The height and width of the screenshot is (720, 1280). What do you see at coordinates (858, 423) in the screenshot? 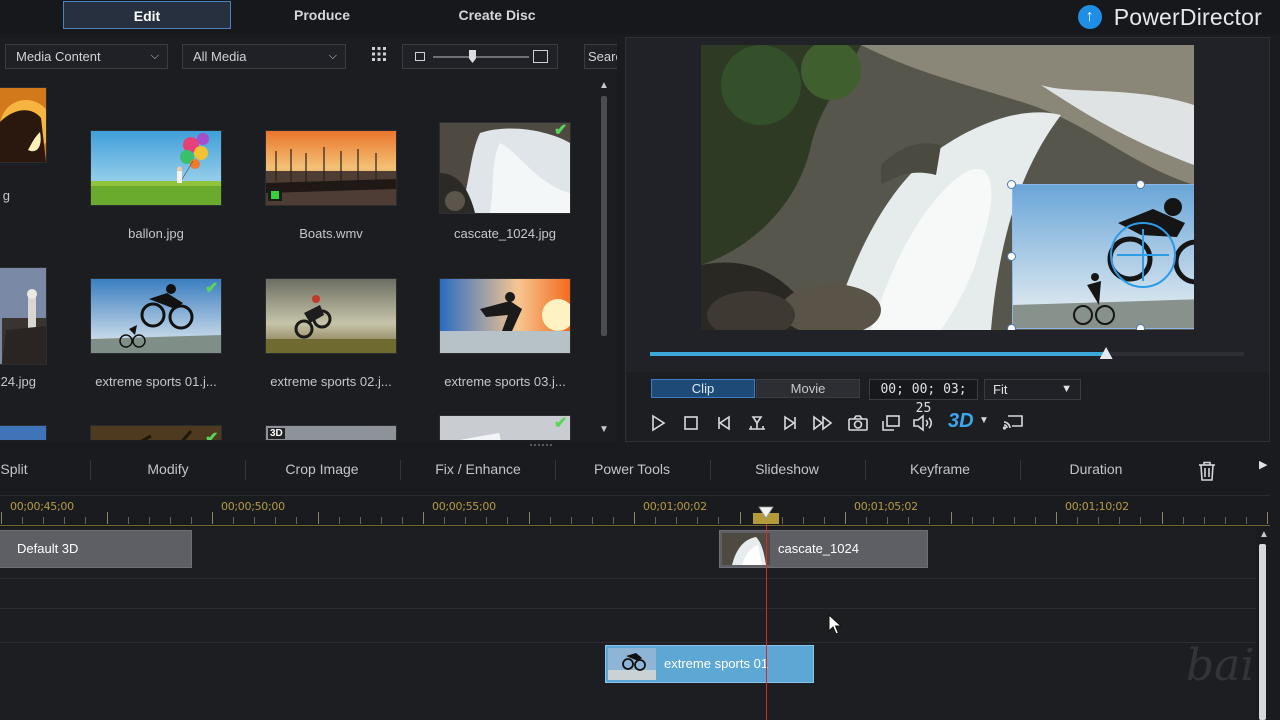
I see `snapshot-camera-icon` at bounding box center [858, 423].